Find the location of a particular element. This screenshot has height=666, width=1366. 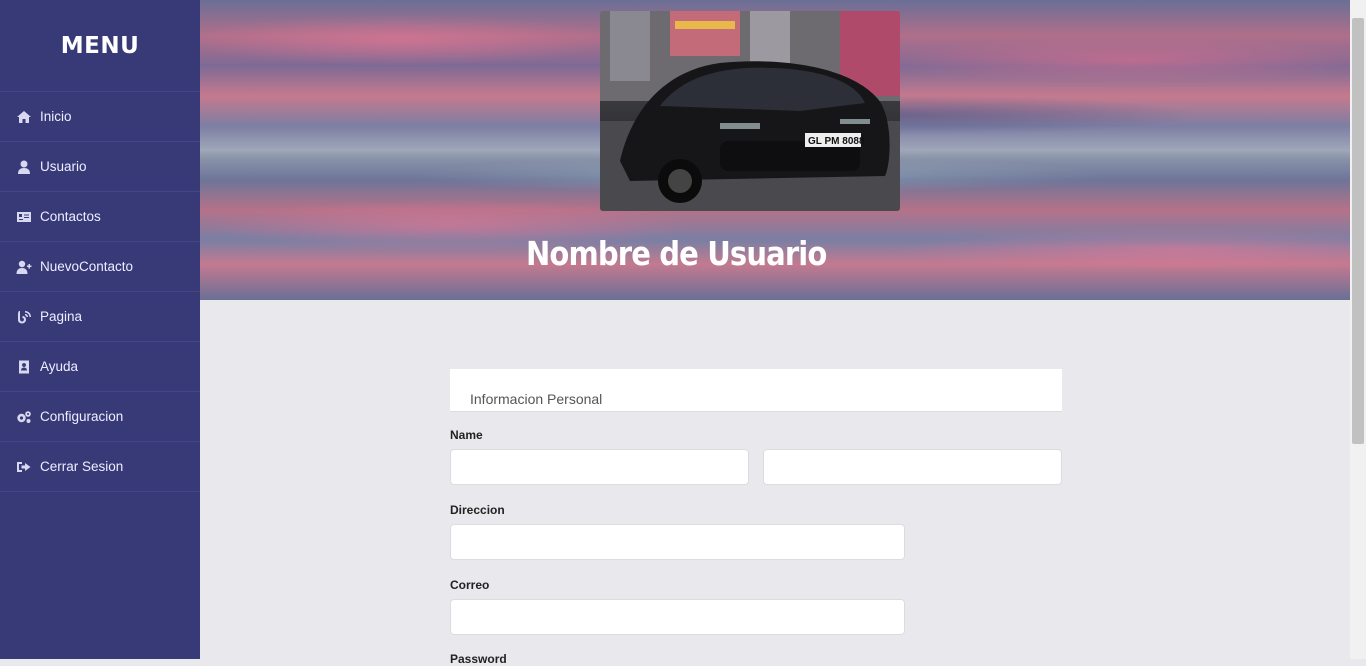

address-card-icon is located at coordinates (24, 217).